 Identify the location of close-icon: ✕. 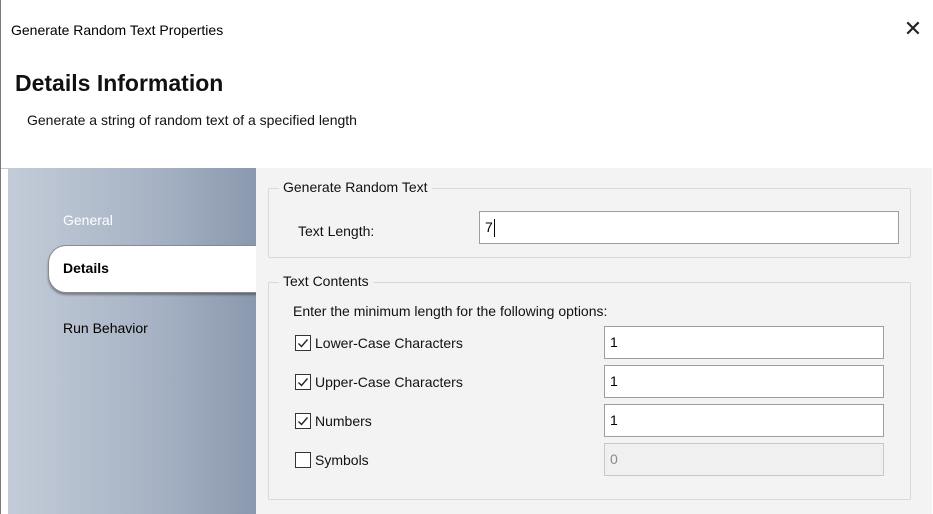
(913, 29).